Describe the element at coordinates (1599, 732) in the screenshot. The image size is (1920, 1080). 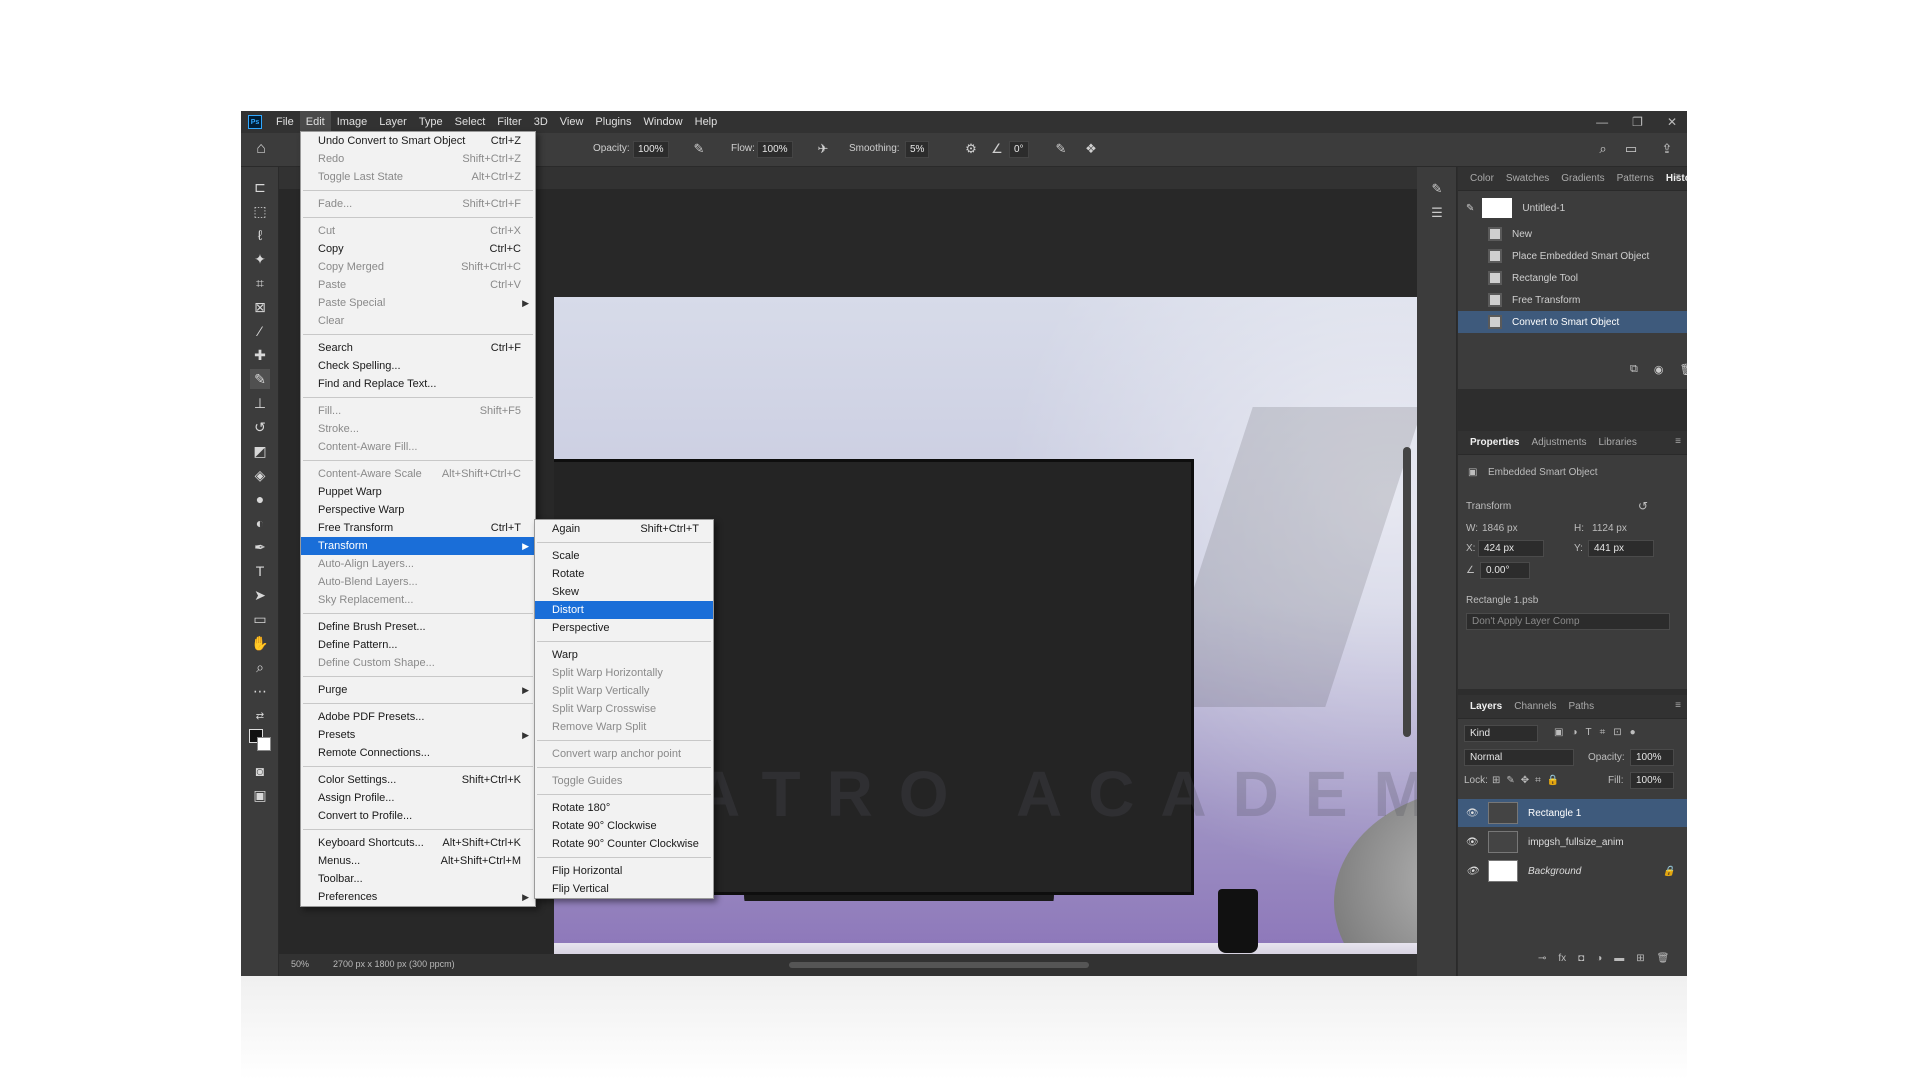
I see `layer-filter-icons: ▣◑T⌗⊡●` at that location.